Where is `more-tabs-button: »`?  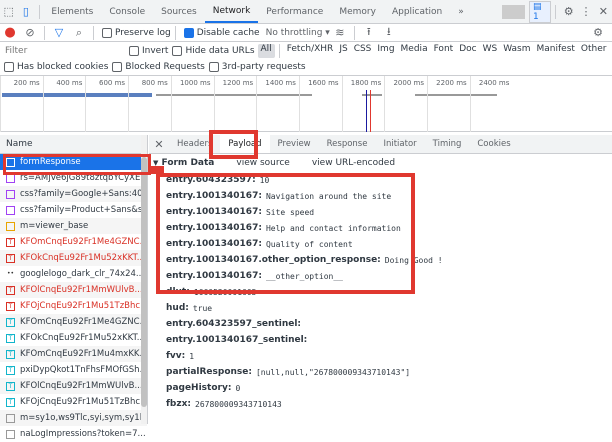
more-tabs-button: » is located at coordinates (461, 11).